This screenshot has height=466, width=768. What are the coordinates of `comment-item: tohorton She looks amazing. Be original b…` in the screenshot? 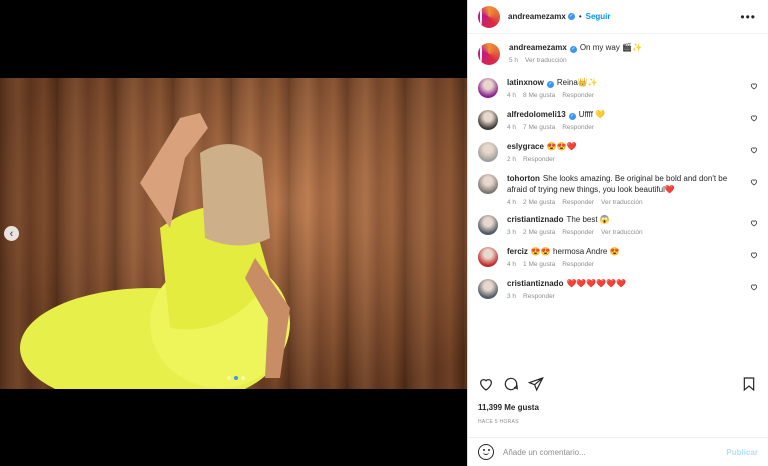 It's located at (618, 189).